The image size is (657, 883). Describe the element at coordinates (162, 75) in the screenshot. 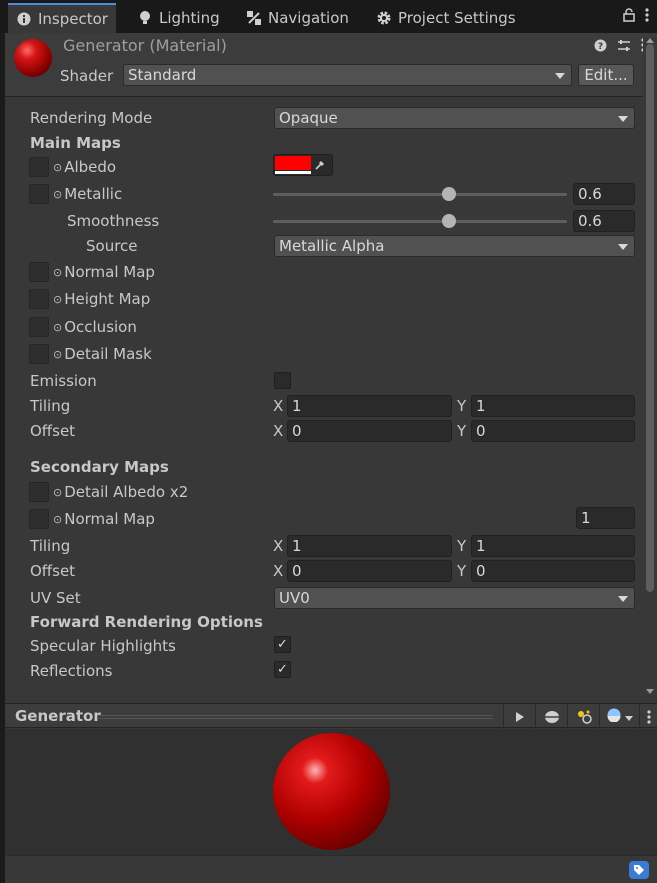

I see `shader-value: Standard` at that location.